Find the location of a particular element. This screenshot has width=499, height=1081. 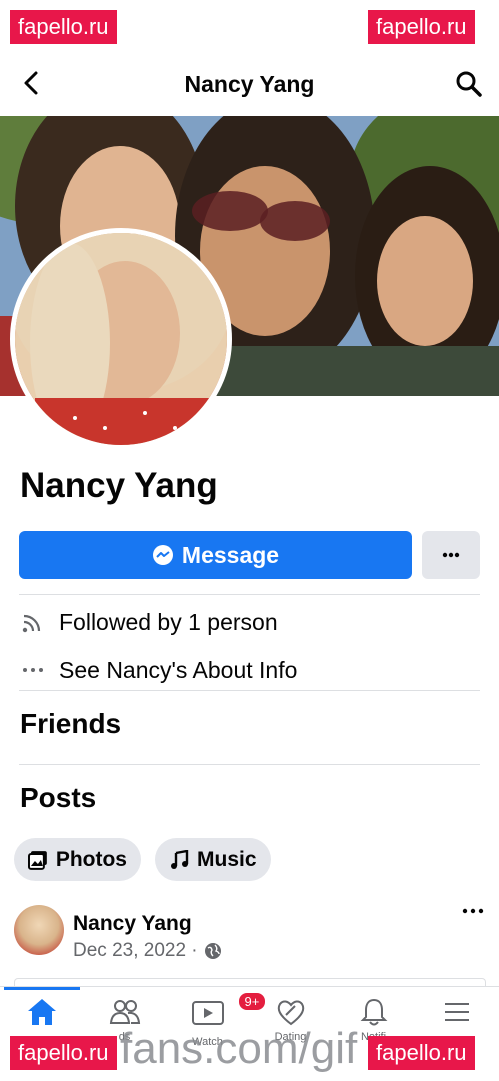

home-icon is located at coordinates (41, 1012).